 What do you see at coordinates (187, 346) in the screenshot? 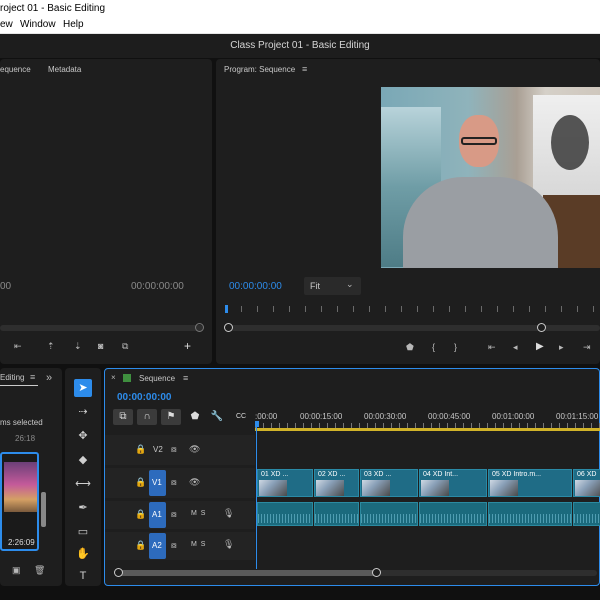
I see `add-button-icon: +` at bounding box center [187, 346].